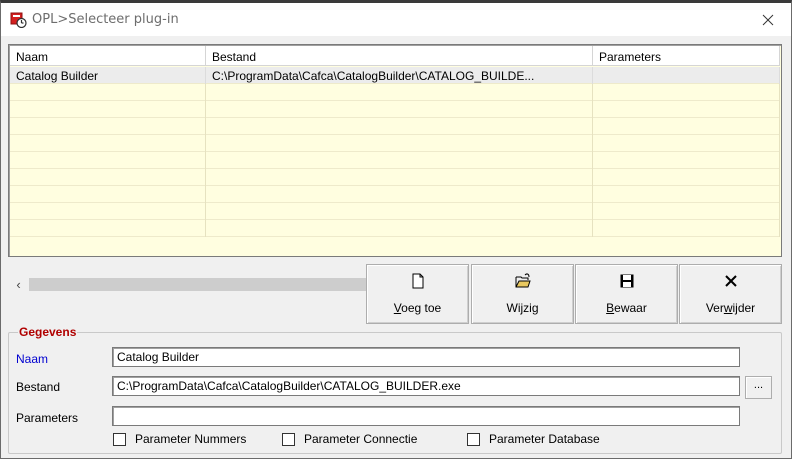 This screenshot has width=792, height=459. What do you see at coordinates (417, 281) in the screenshot?
I see `new-document-icon` at bounding box center [417, 281].